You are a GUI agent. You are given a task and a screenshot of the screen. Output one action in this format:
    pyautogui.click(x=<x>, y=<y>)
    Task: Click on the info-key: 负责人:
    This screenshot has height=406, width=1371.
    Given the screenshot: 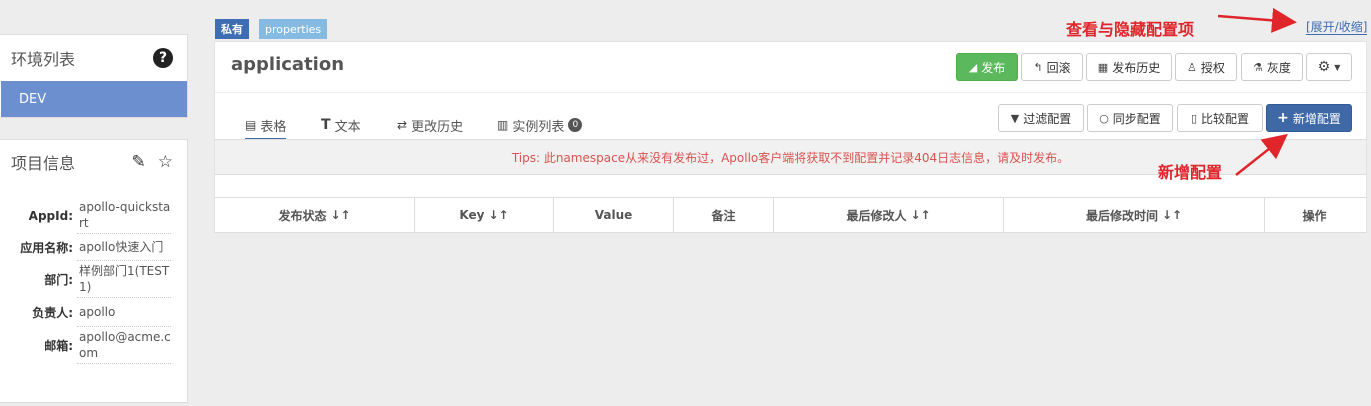 What is the action you would take?
    pyautogui.click(x=52, y=313)
    